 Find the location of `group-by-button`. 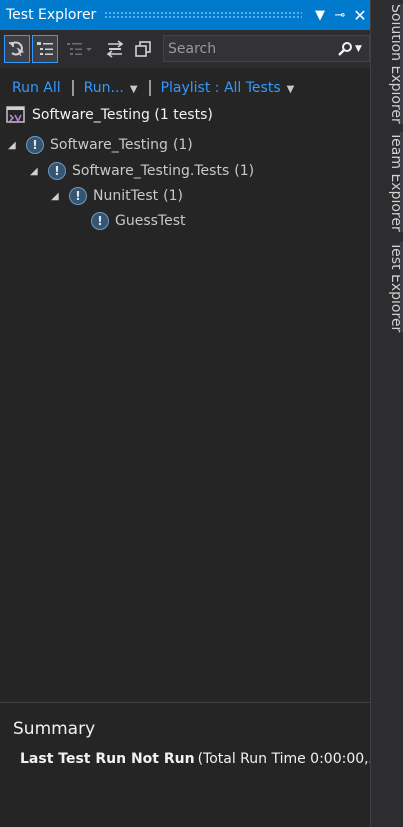

group-by-button is located at coordinates (45, 49).